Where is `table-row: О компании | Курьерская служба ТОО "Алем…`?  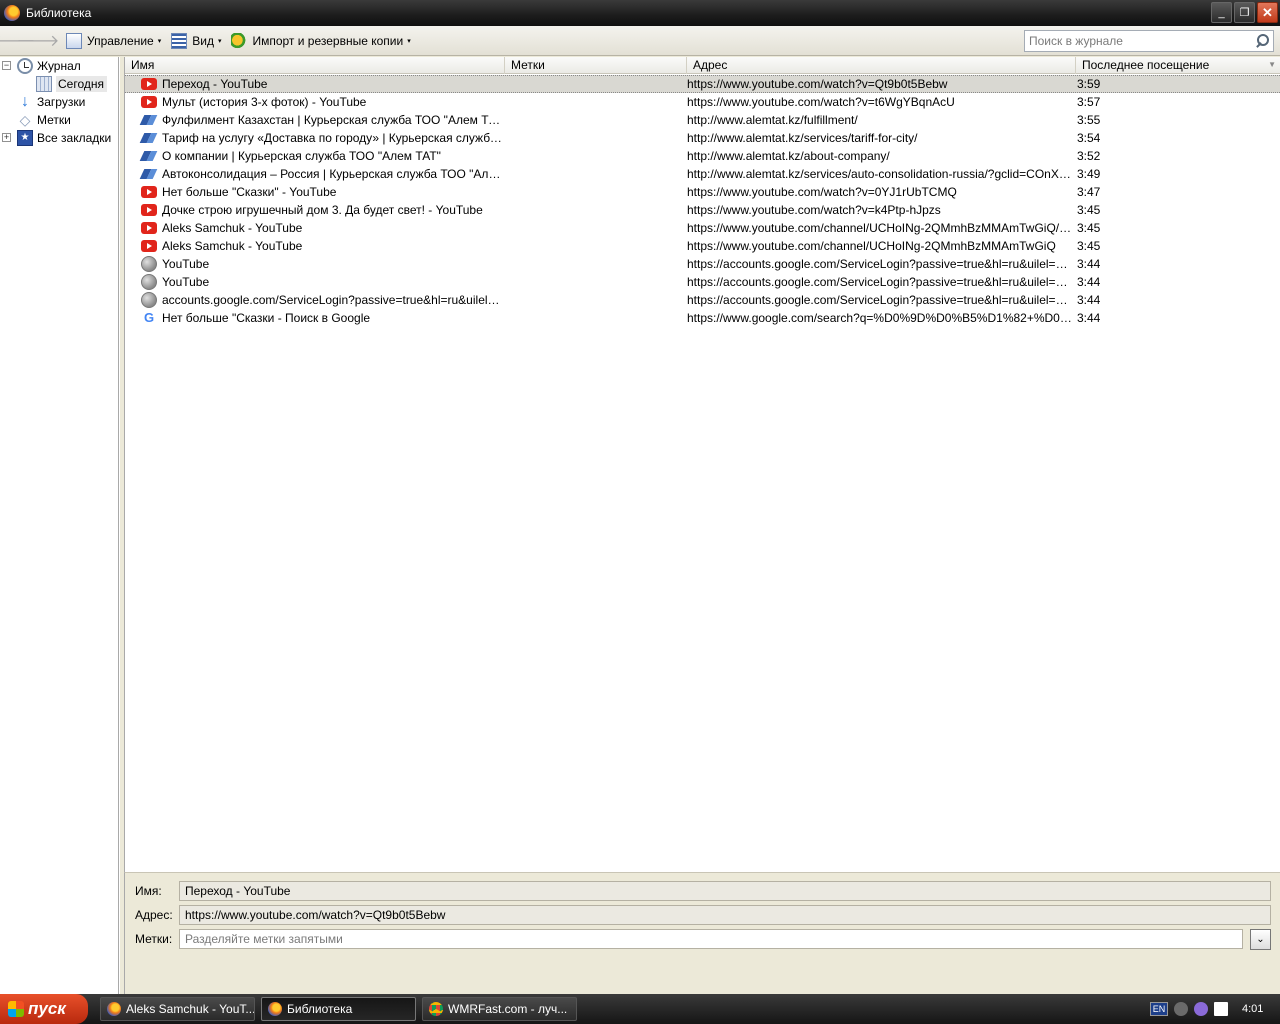
table-row: О компании | Курьерская служба ТОО "Алем… is located at coordinates (702, 156).